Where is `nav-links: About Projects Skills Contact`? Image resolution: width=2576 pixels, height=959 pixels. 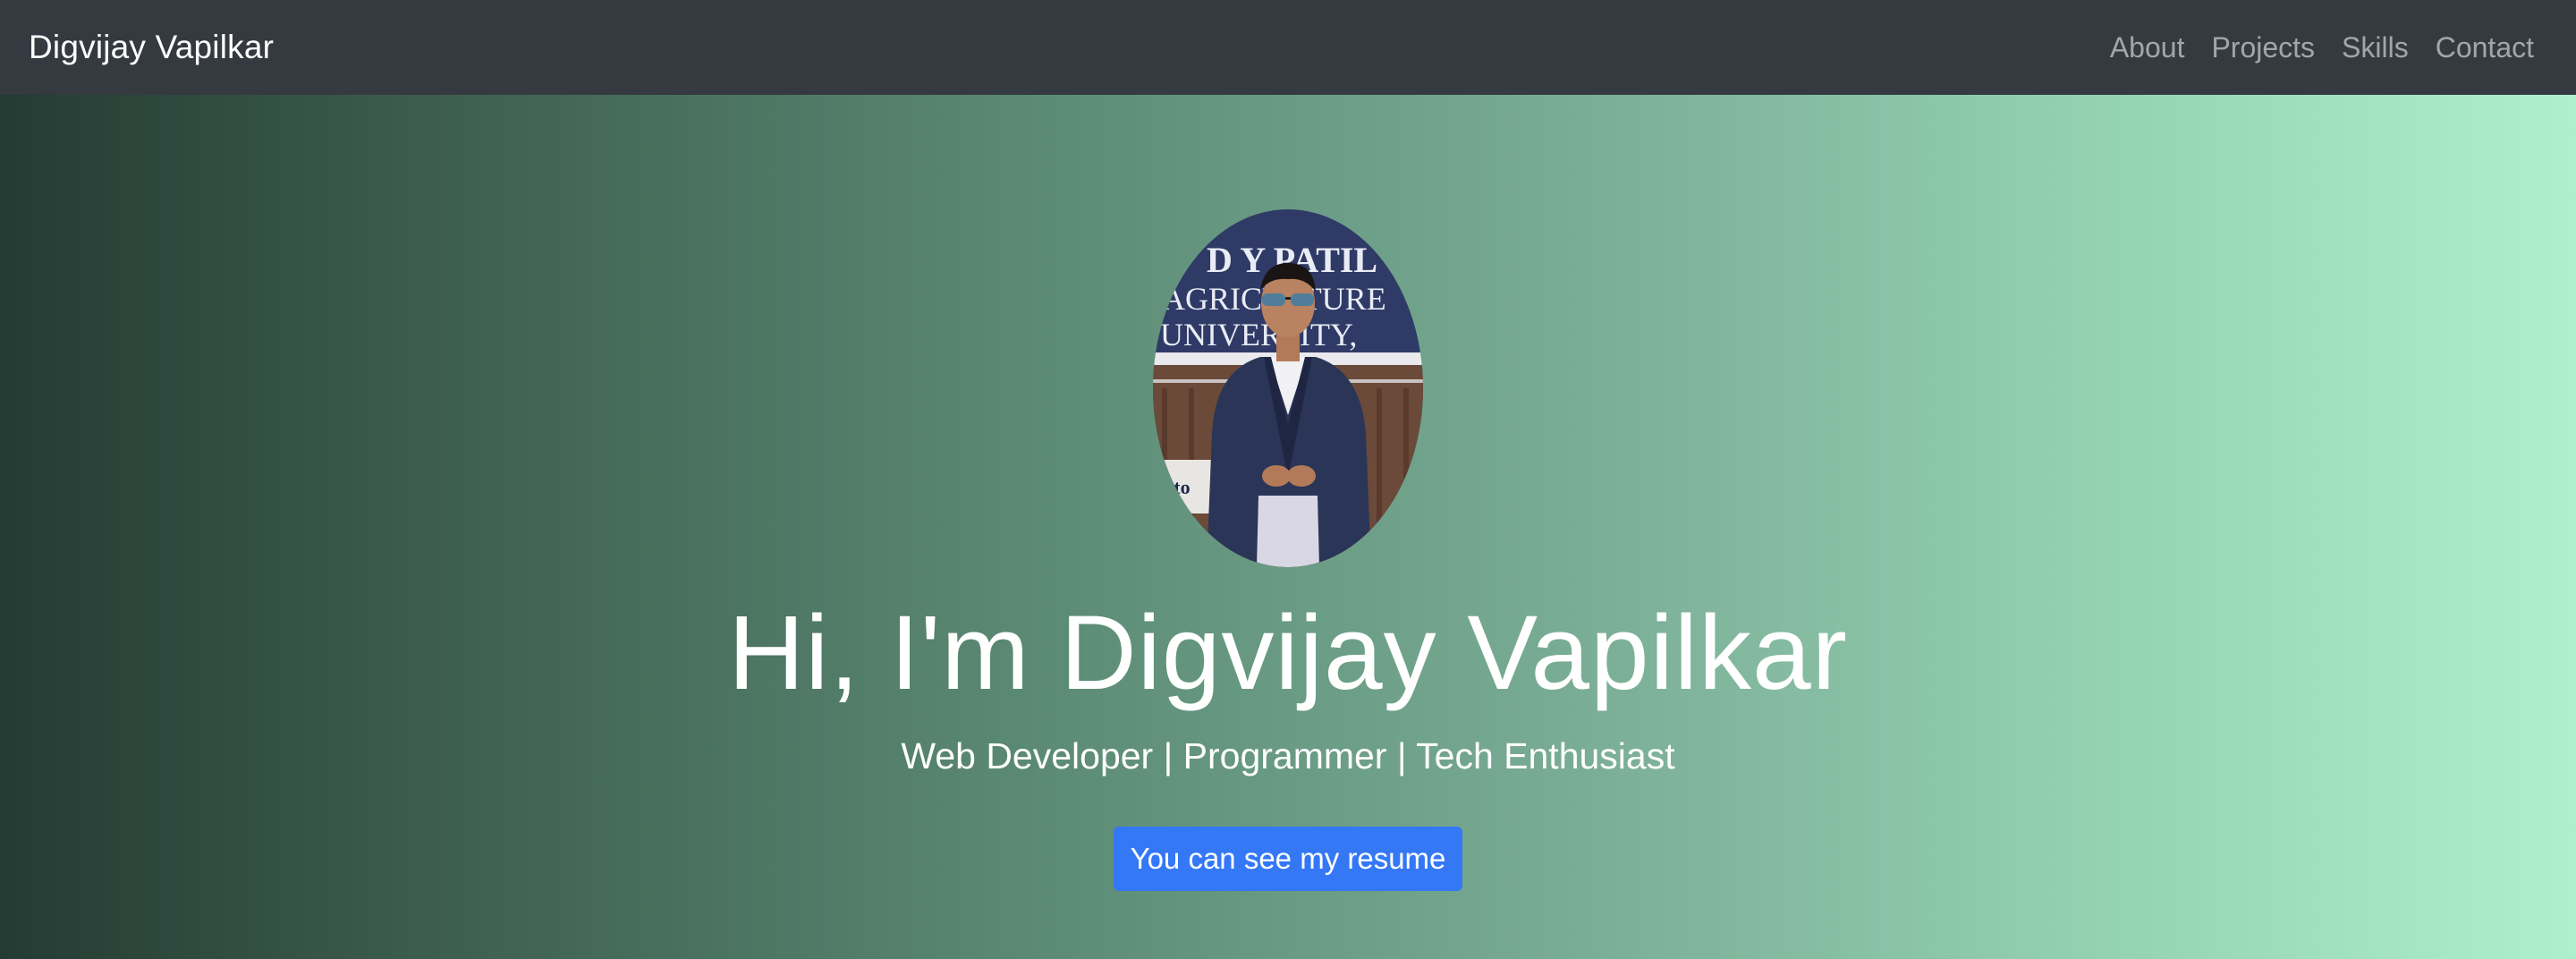 nav-links: About Projects Skills Contact is located at coordinates (2322, 47).